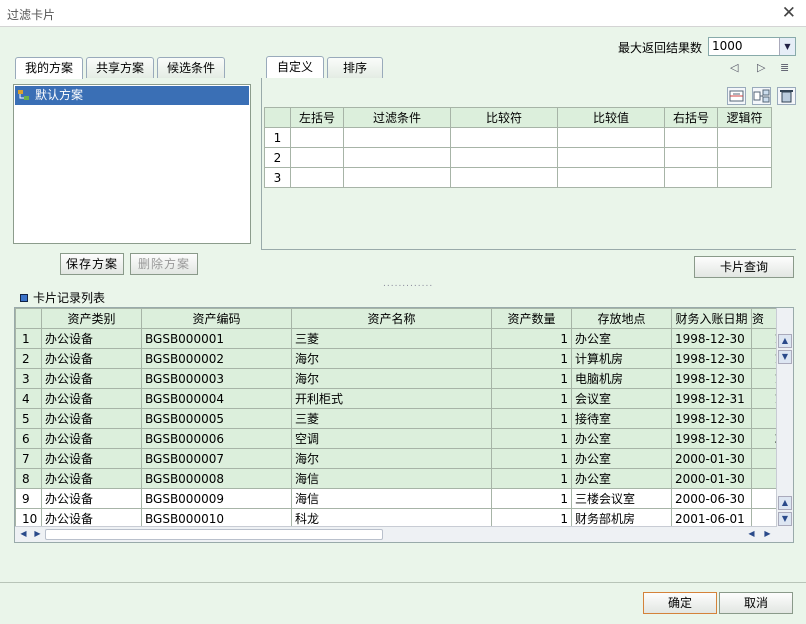 The image size is (806, 624). Describe the element at coordinates (216, 438) in the screenshot. I see `asset-code-cell: BGSB000006` at that location.